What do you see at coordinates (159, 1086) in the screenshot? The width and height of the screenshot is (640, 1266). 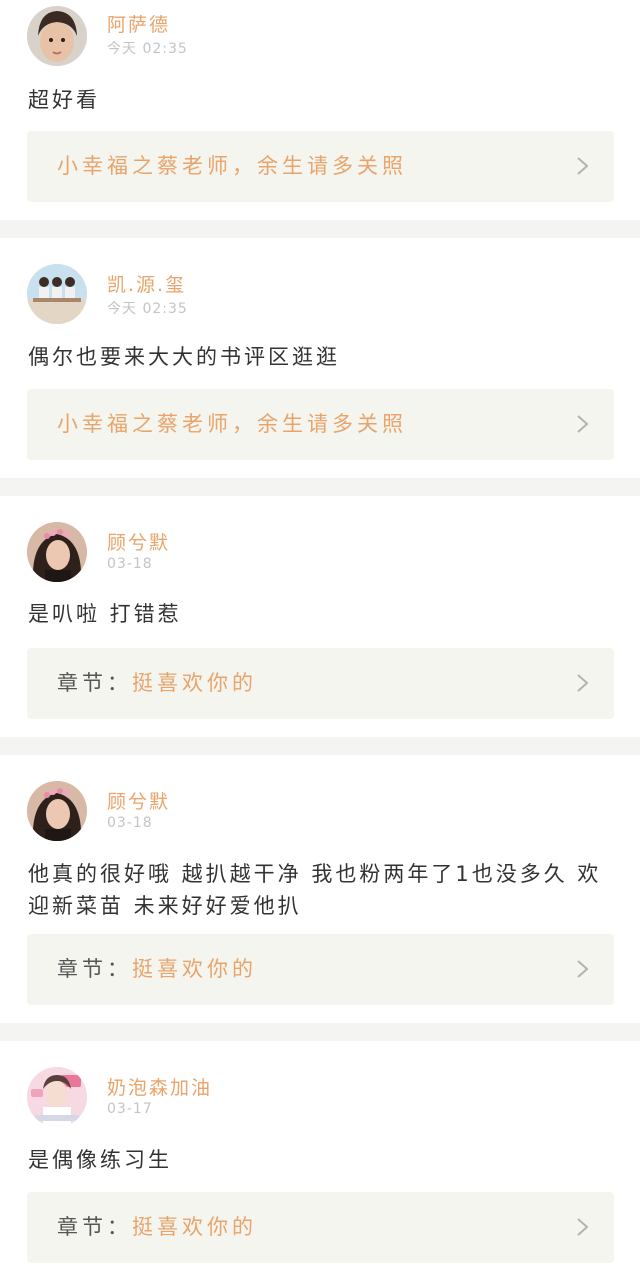 I see `username: 奶泡森加油` at bounding box center [159, 1086].